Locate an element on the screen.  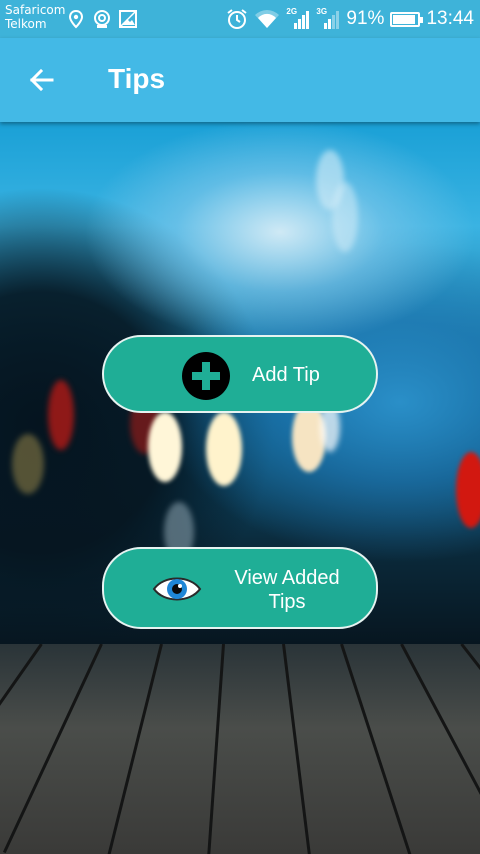
alarm-icon is located at coordinates (237, 19).